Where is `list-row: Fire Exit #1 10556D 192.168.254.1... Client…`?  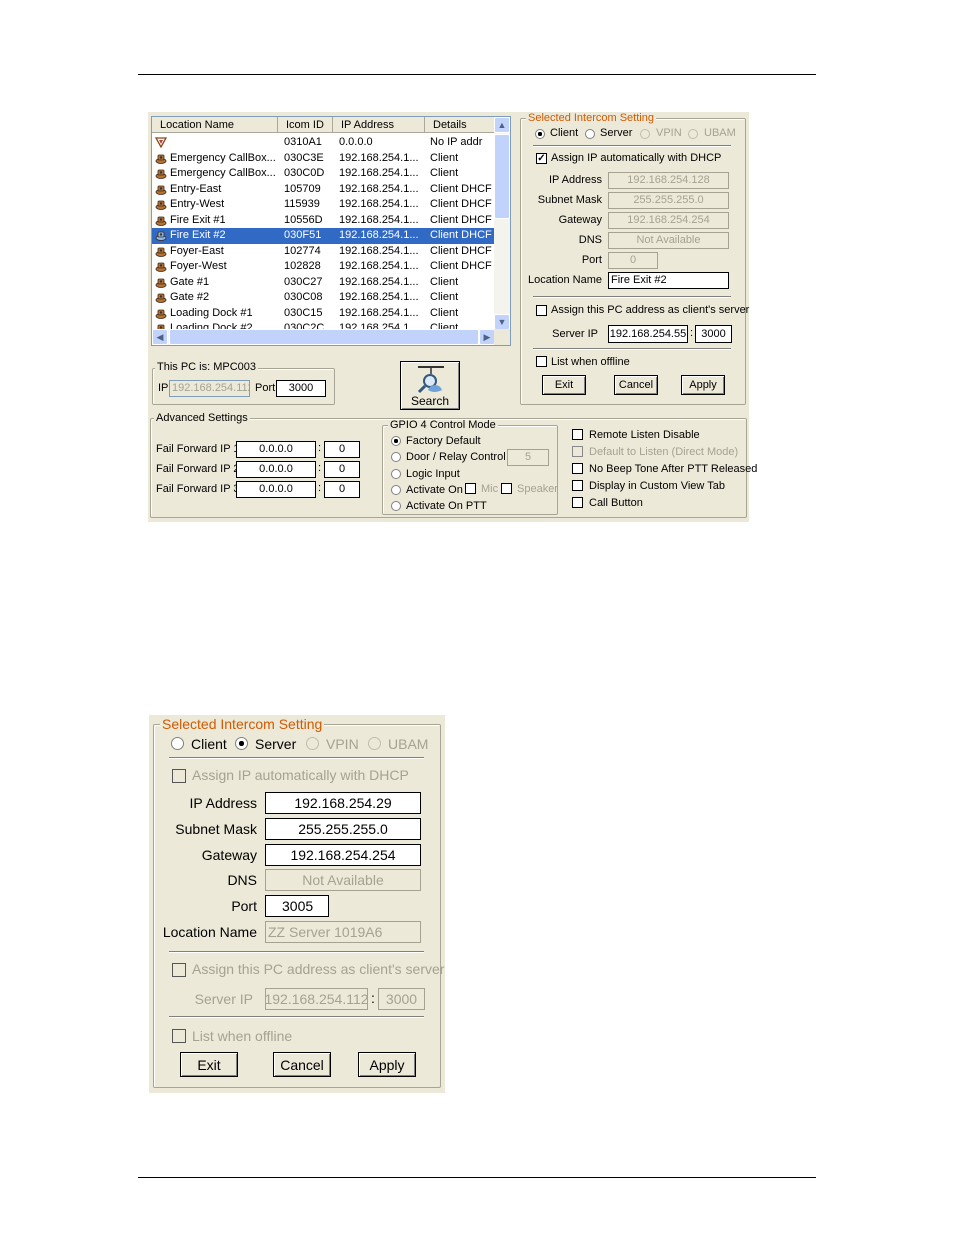
list-row: Fire Exit #1 10556D 192.168.254.1... Client… is located at coordinates (323, 221).